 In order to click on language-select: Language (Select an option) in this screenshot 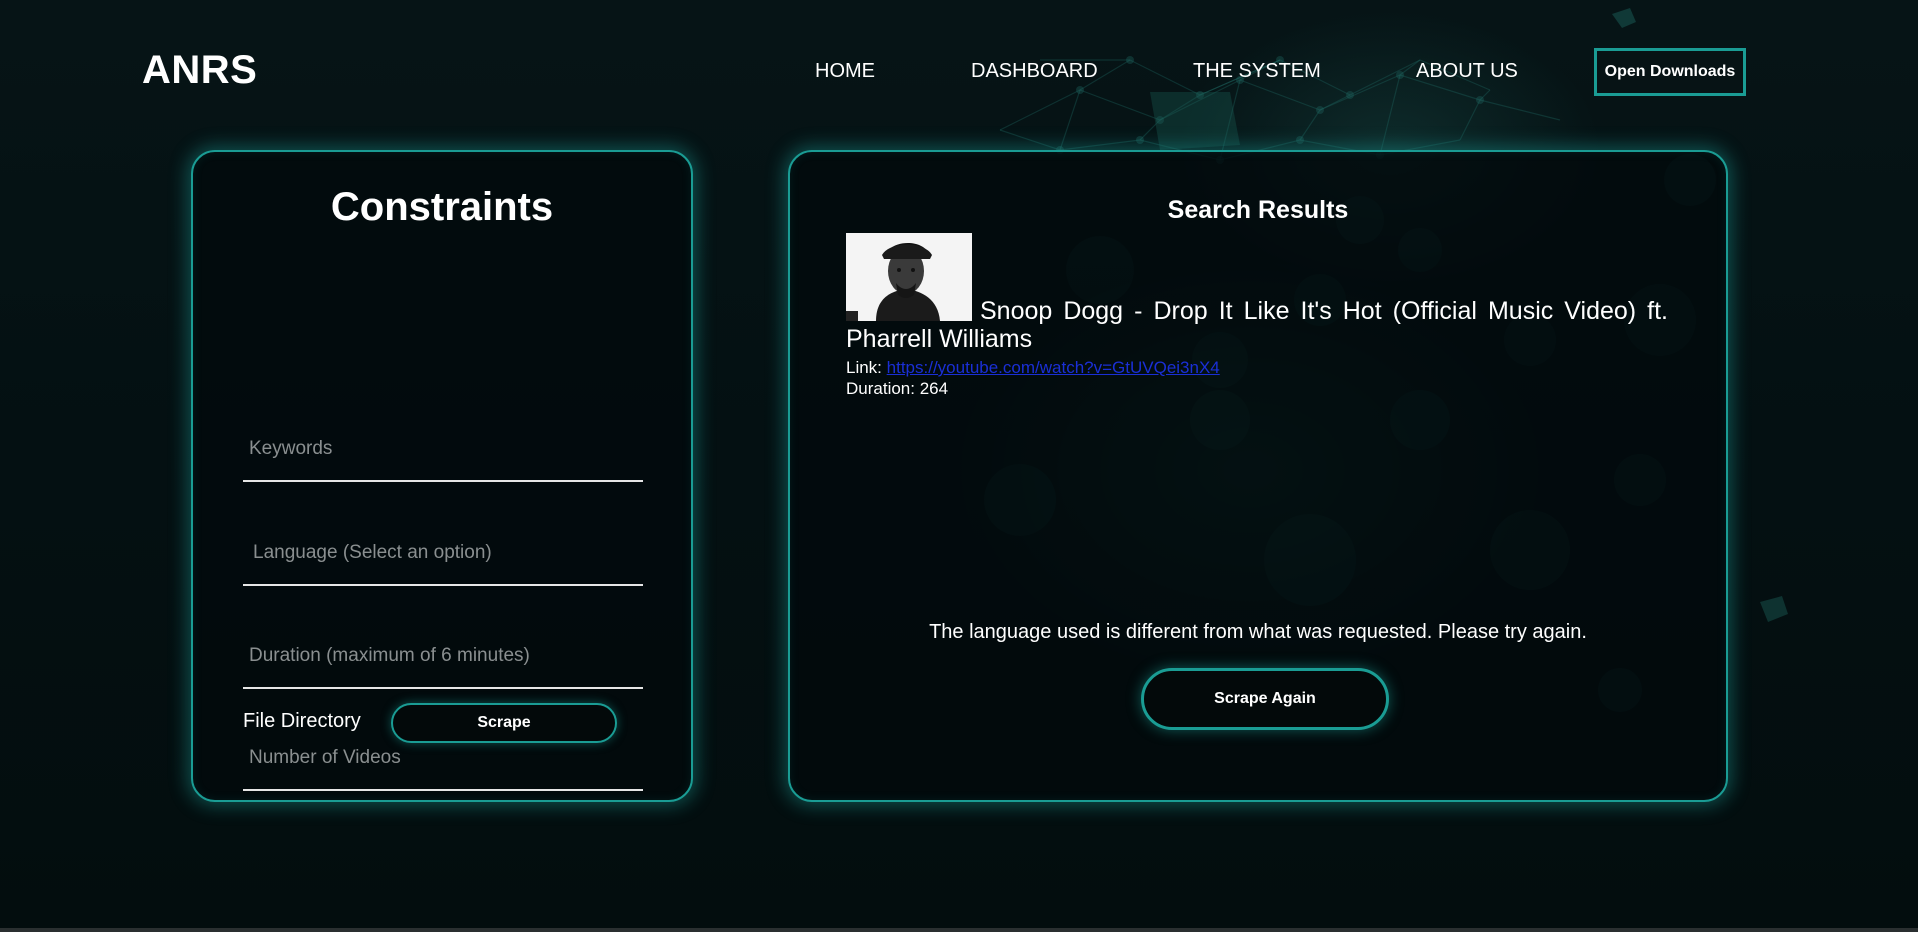, I will do `click(443, 544)`.